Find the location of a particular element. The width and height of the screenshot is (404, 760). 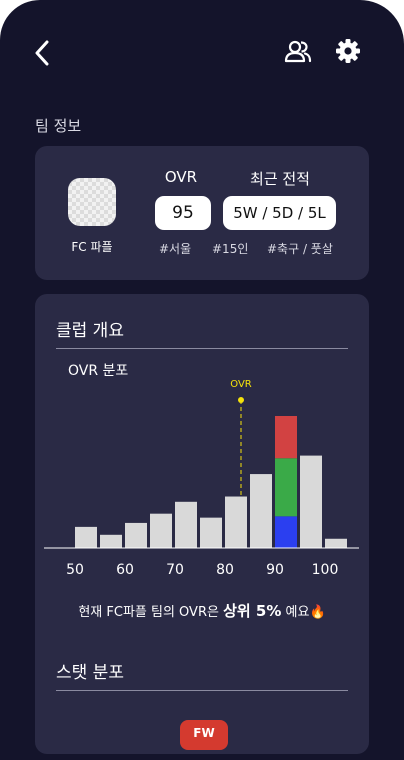

ovr-marker-label: OVR is located at coordinates (241, 384).